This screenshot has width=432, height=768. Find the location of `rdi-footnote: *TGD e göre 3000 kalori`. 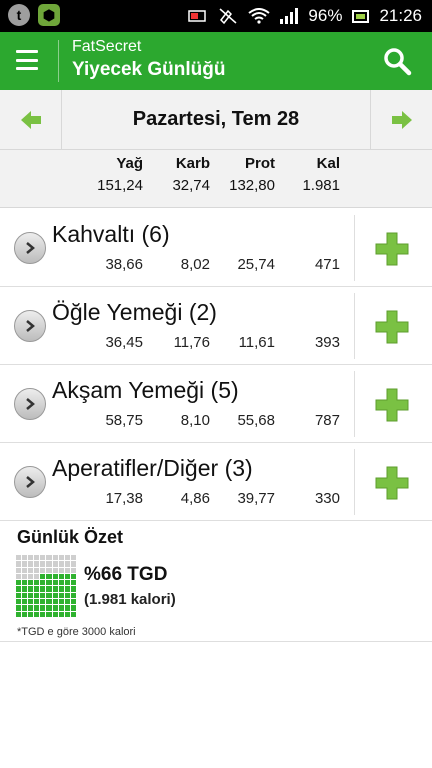

rdi-footnote: *TGD e göre 3000 kalori is located at coordinates (76, 632).